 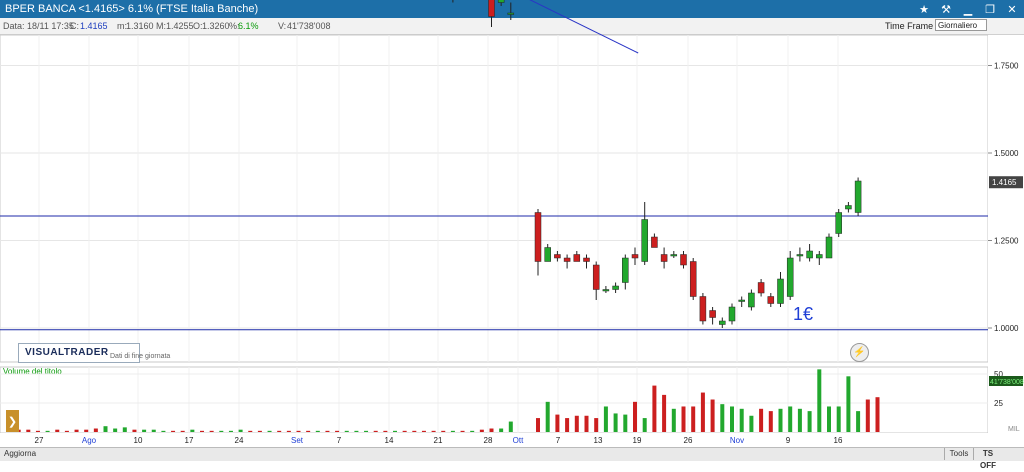 What do you see at coordinates (189, 440) in the screenshot?
I see `x-tick-label: 17` at bounding box center [189, 440].